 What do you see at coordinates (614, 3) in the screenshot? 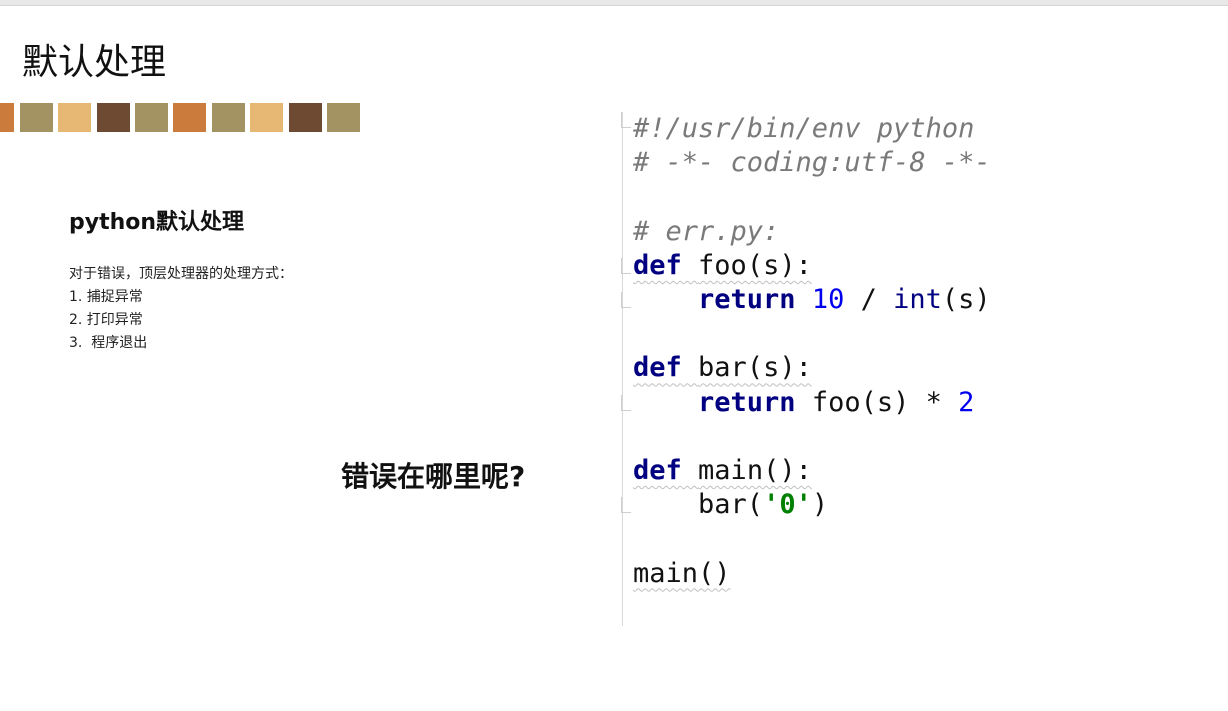
I see `window-top-border` at bounding box center [614, 3].